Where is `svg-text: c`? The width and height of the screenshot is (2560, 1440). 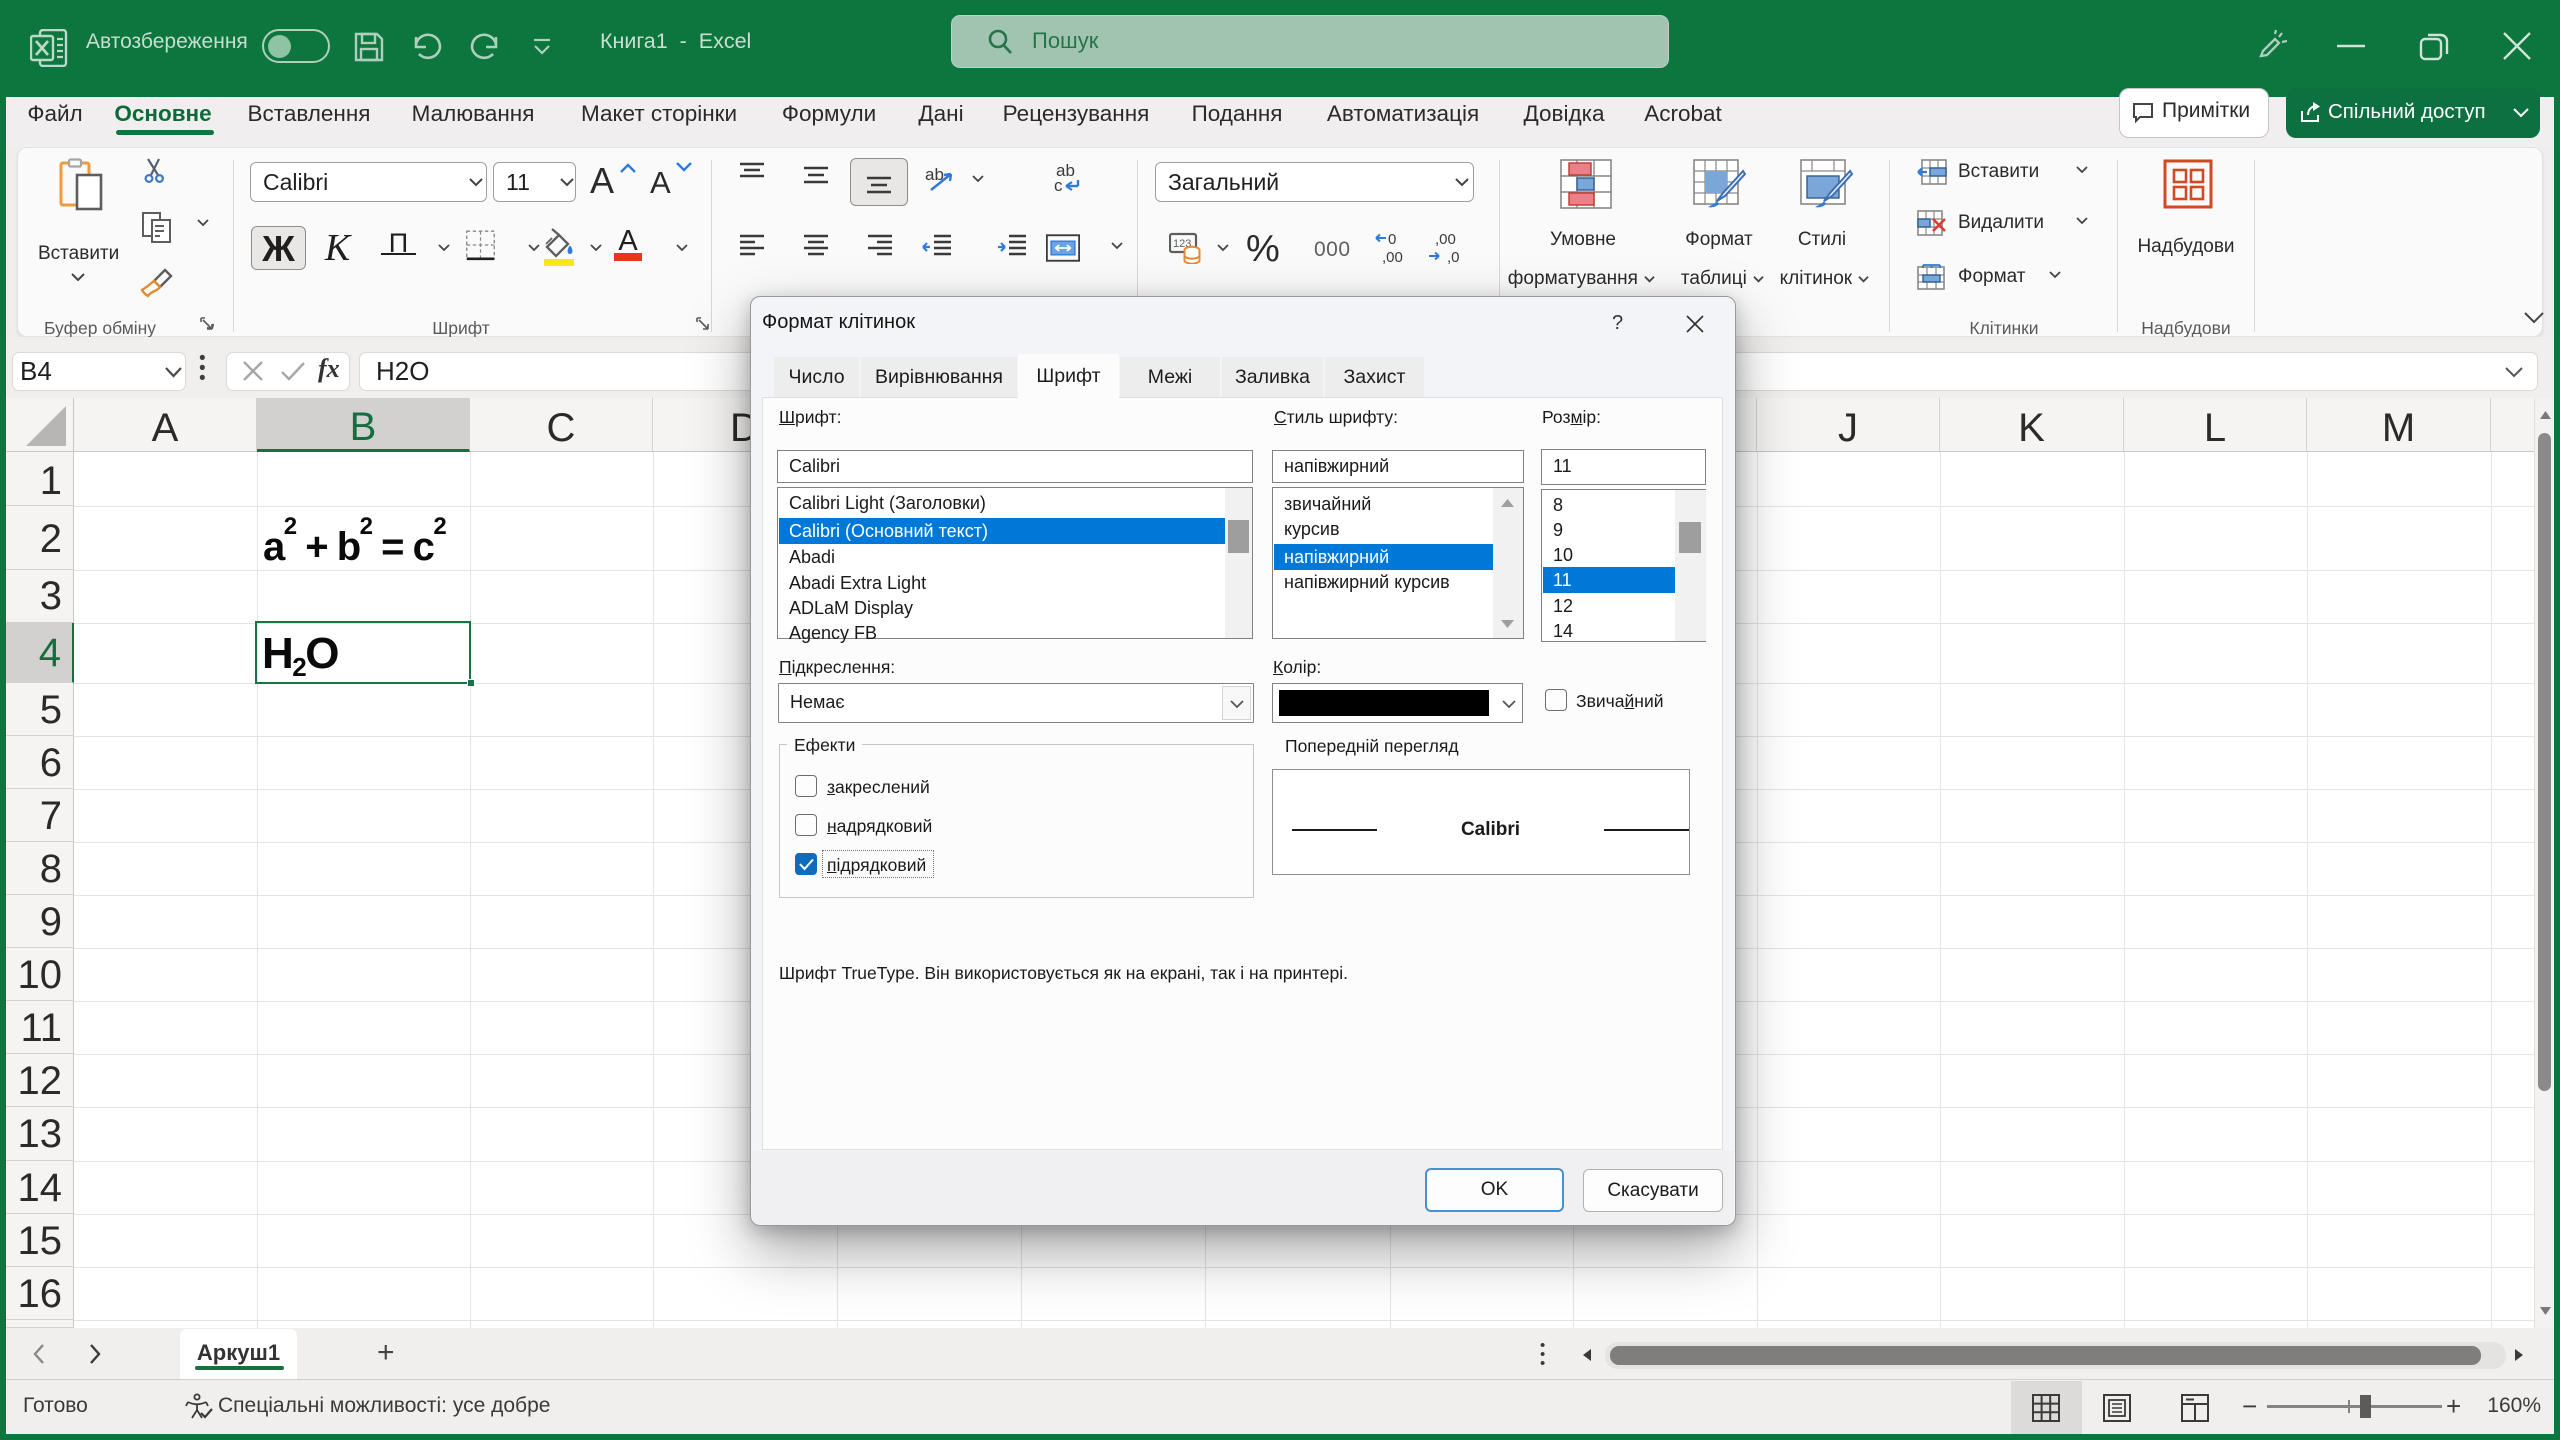 svg-text: c is located at coordinates (1058, 185).